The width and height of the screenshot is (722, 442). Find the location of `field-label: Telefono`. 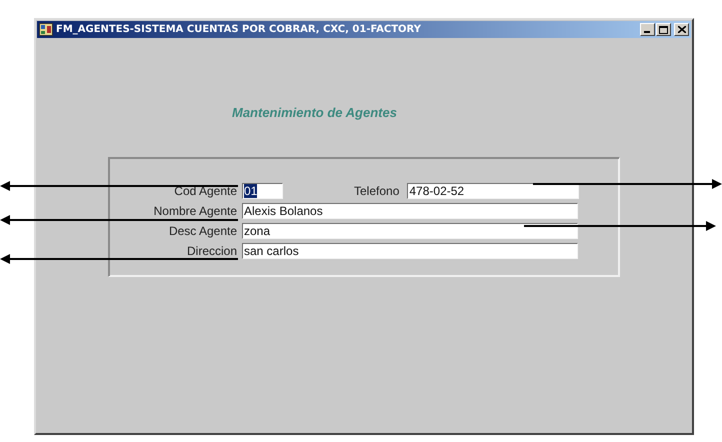

field-label: Telefono is located at coordinates (377, 191).